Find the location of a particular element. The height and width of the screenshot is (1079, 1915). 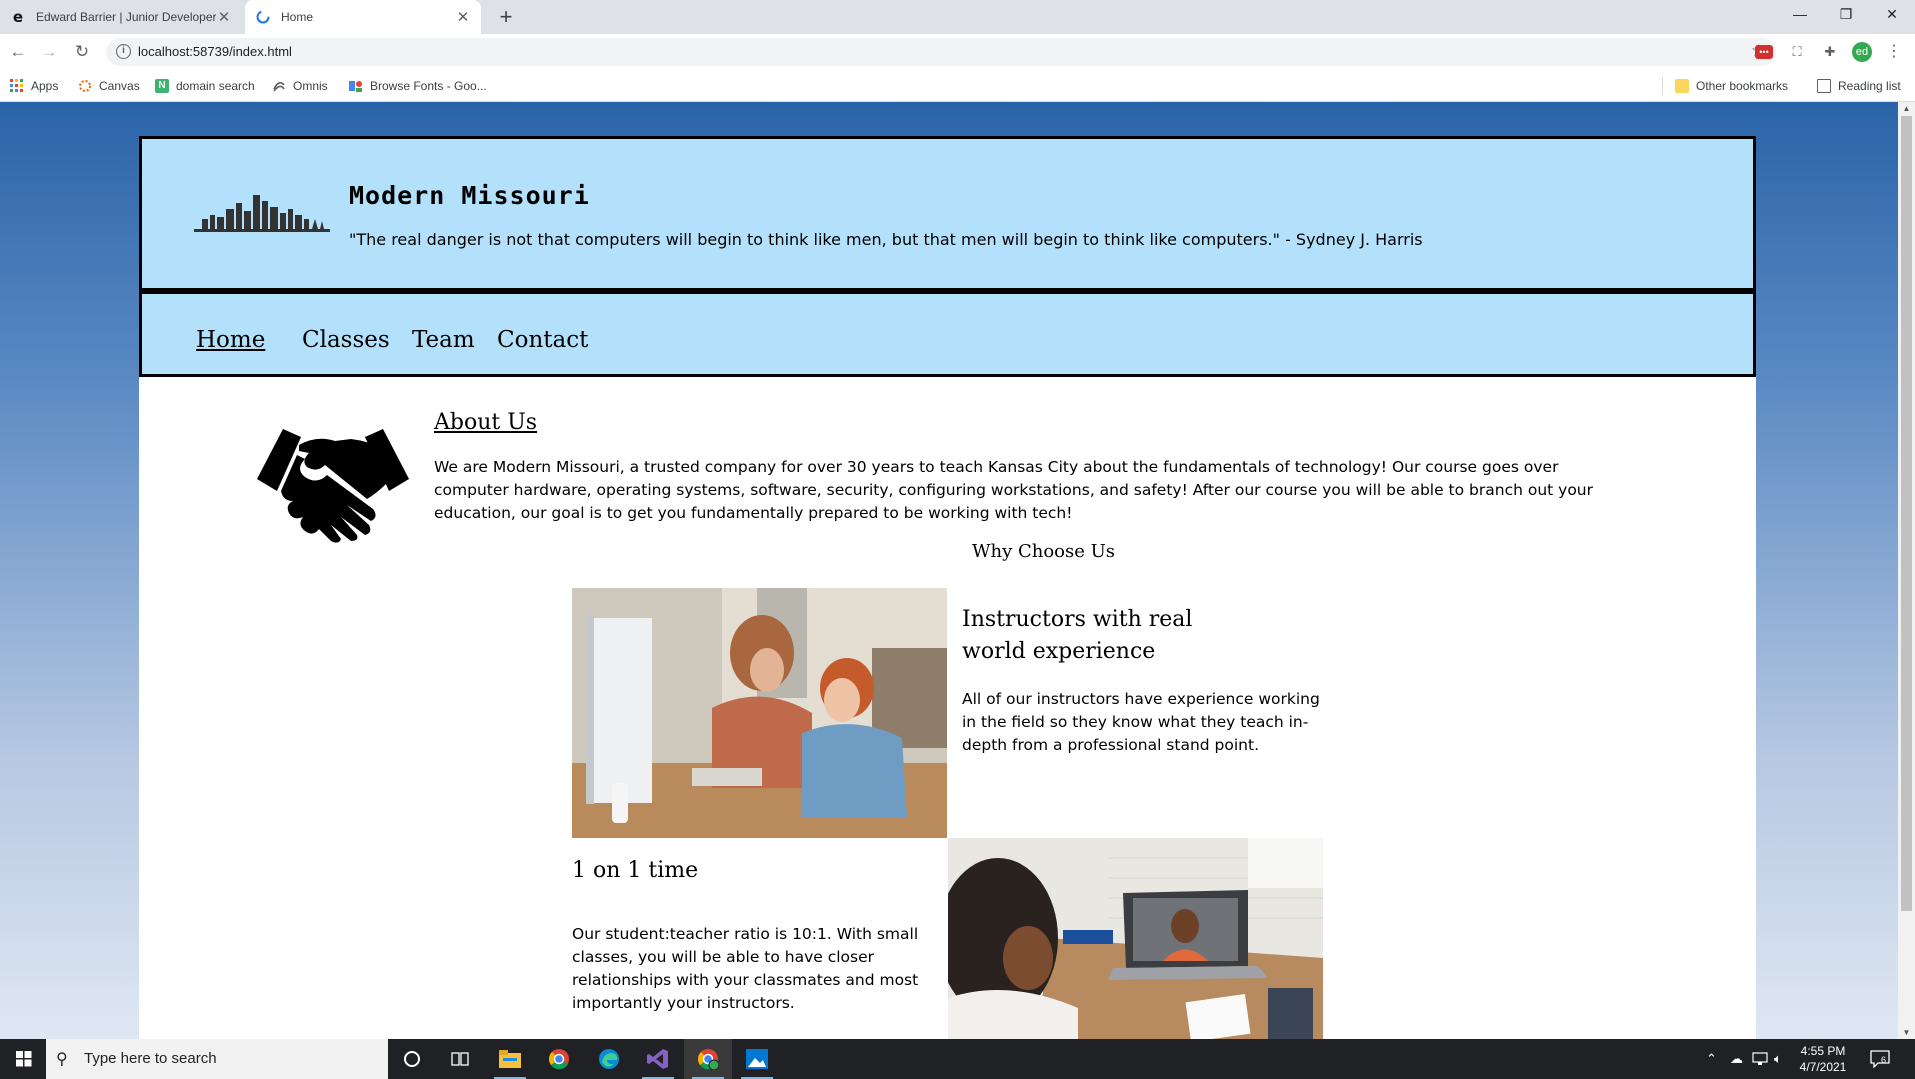

bookmark-domain-search: N domain search is located at coordinates (205, 86).